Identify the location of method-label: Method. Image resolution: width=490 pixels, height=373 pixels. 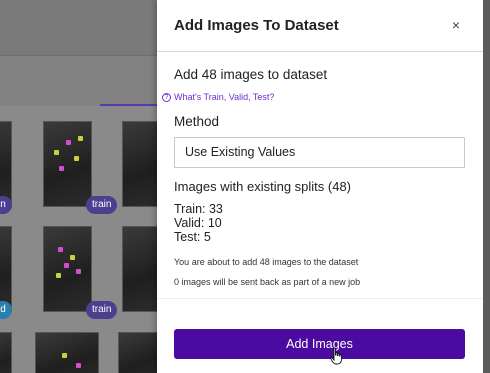
(197, 121).